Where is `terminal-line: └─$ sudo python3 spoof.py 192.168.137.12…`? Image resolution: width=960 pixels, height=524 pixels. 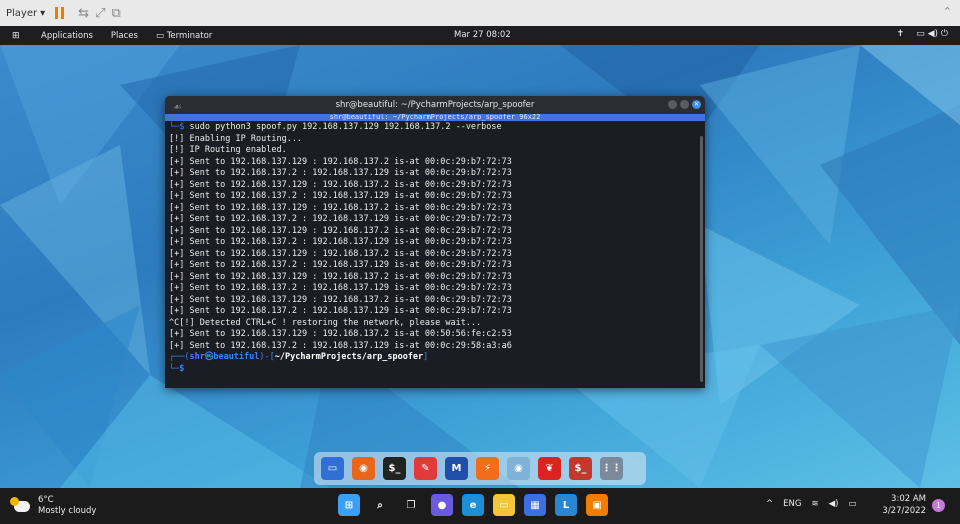
terminal-line: └─$ sudo python3 spoof.py 192.168.137.12… is located at coordinates (335, 127).